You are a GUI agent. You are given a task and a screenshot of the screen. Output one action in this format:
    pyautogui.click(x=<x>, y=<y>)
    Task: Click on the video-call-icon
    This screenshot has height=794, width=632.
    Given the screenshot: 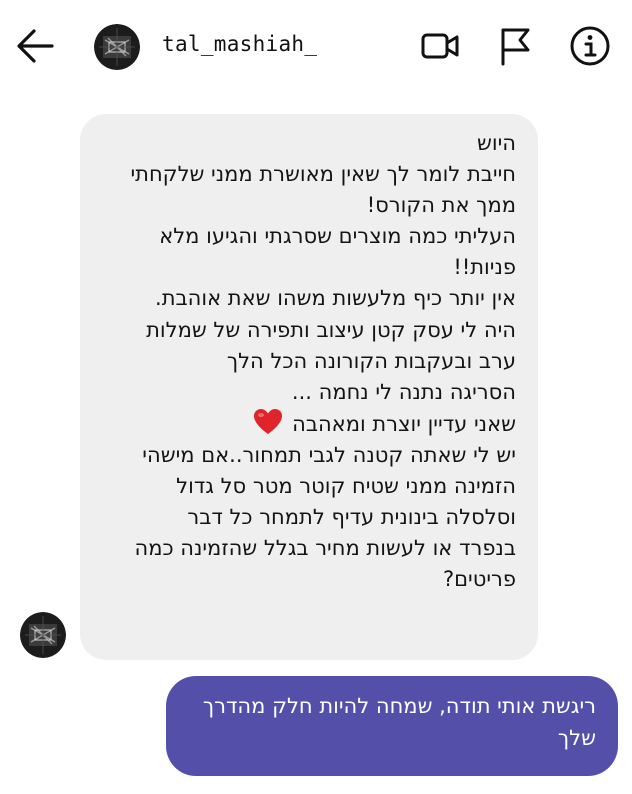 What is the action you would take?
    pyautogui.click(x=440, y=46)
    